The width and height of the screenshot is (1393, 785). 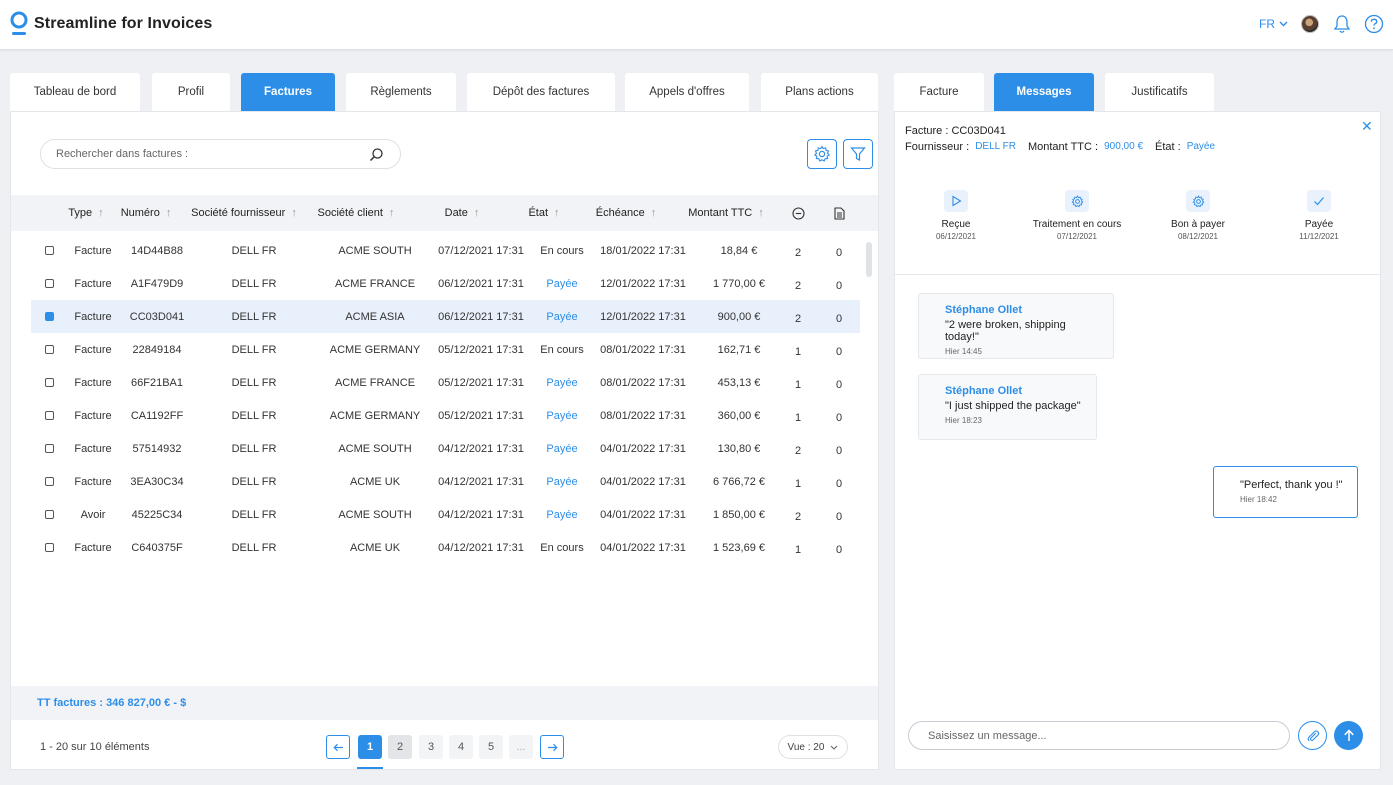 I want to click on column-header-comments, so click(x=798, y=213).